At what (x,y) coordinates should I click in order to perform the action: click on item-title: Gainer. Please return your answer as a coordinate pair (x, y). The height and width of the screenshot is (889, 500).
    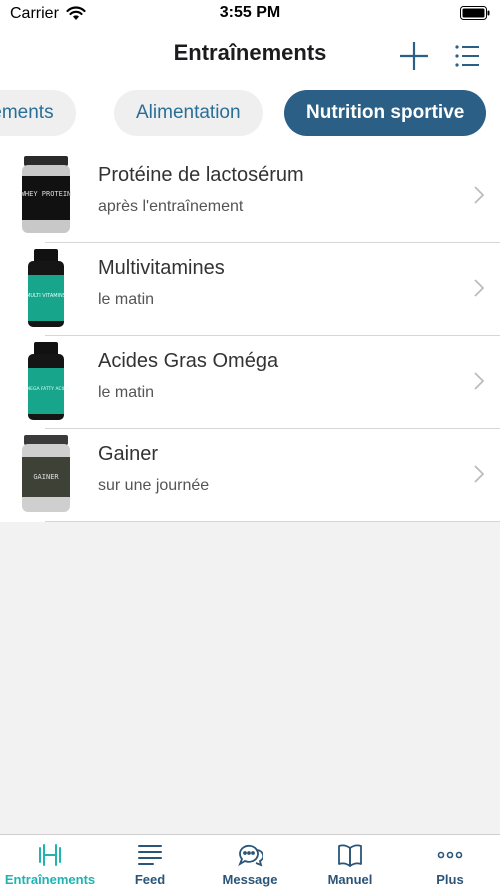
    Looking at the image, I should click on (128, 454).